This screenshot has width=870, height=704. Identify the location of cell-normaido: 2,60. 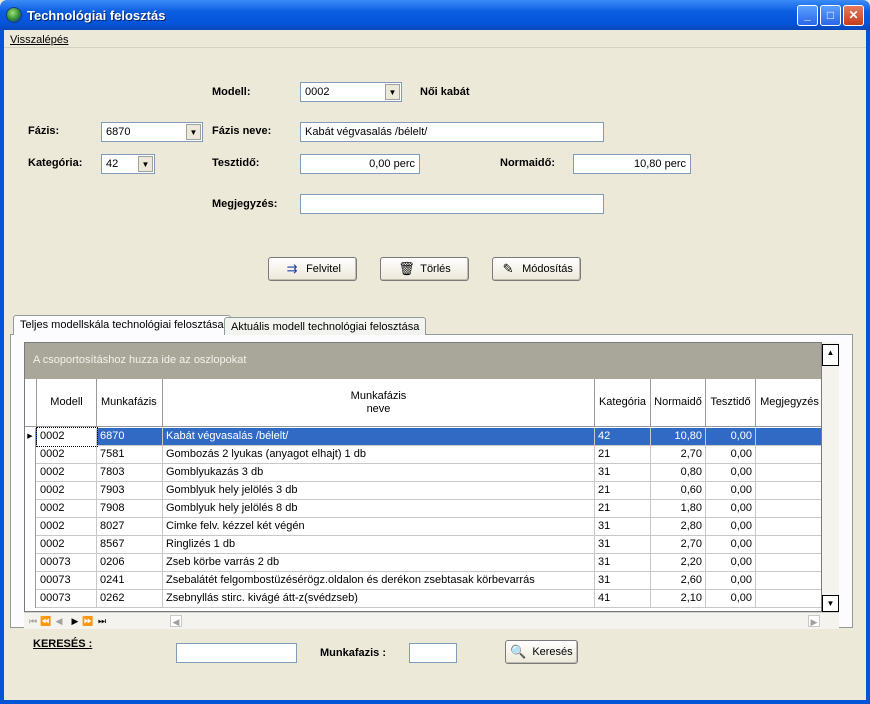
(678, 581).